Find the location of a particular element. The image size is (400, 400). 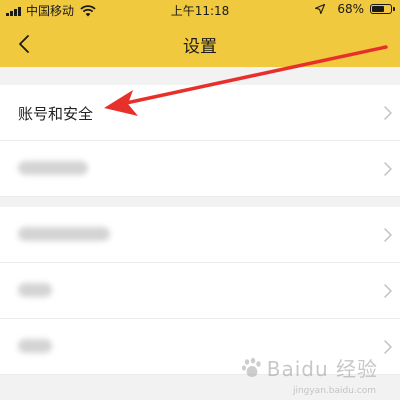

battery-fill is located at coordinates (378, 9).